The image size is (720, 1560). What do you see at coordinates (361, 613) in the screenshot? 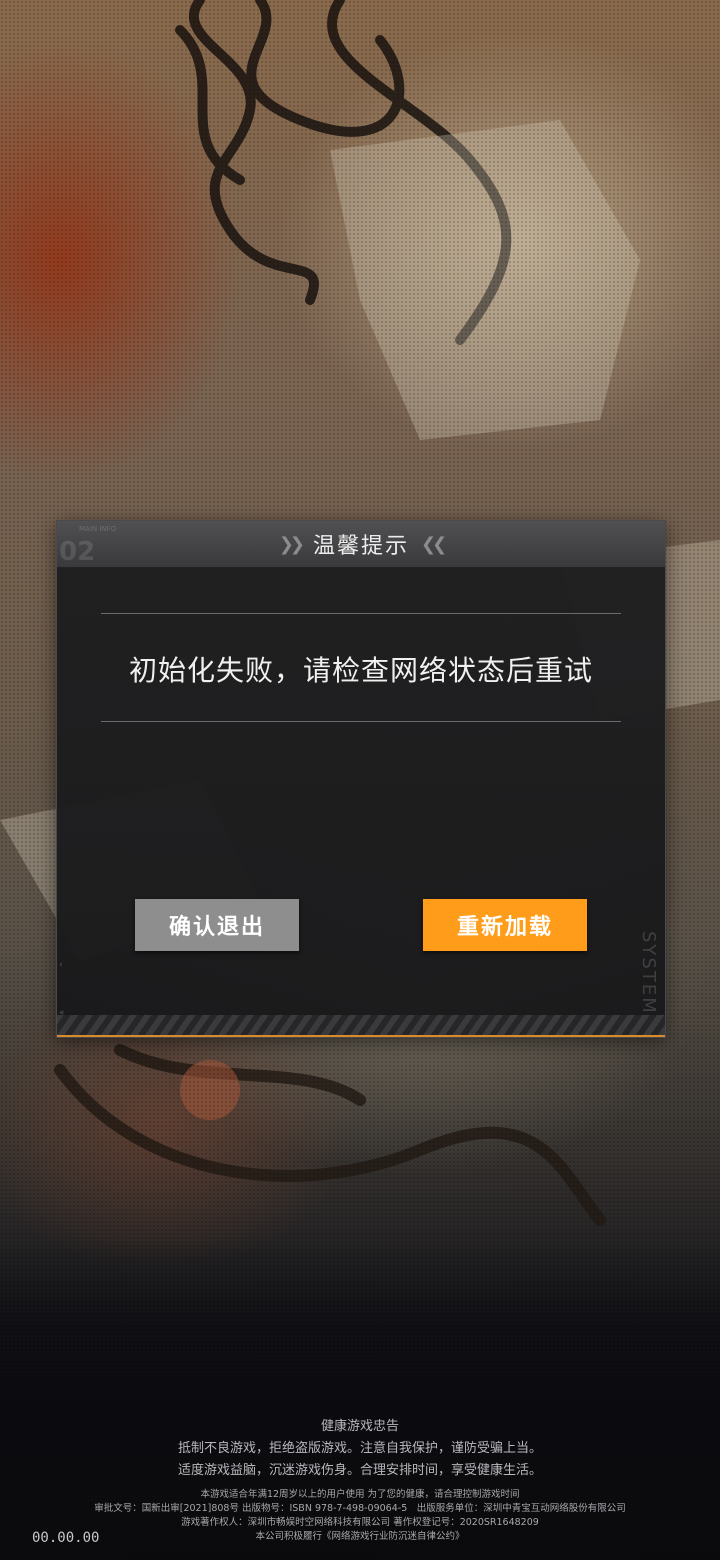
I see `divider-top` at bounding box center [361, 613].